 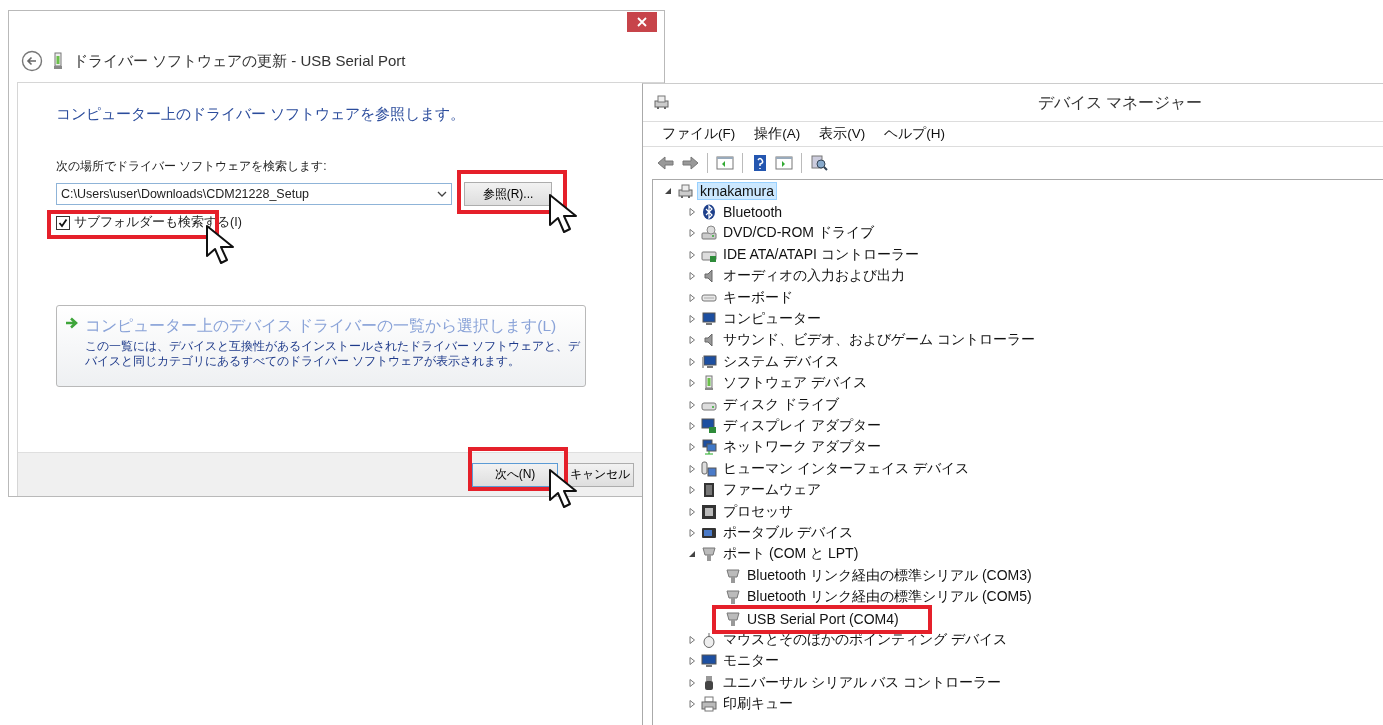 What do you see at coordinates (814, 276) in the screenshot?
I see `tree-item: オーディオの入力および出力` at bounding box center [814, 276].